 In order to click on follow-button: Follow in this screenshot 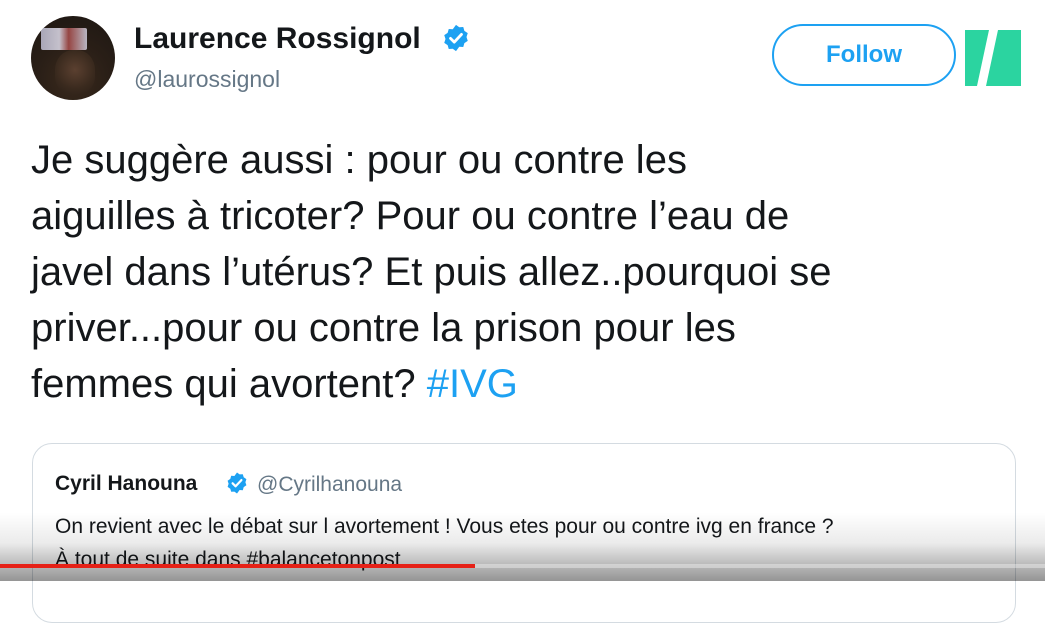, I will do `click(864, 55)`.